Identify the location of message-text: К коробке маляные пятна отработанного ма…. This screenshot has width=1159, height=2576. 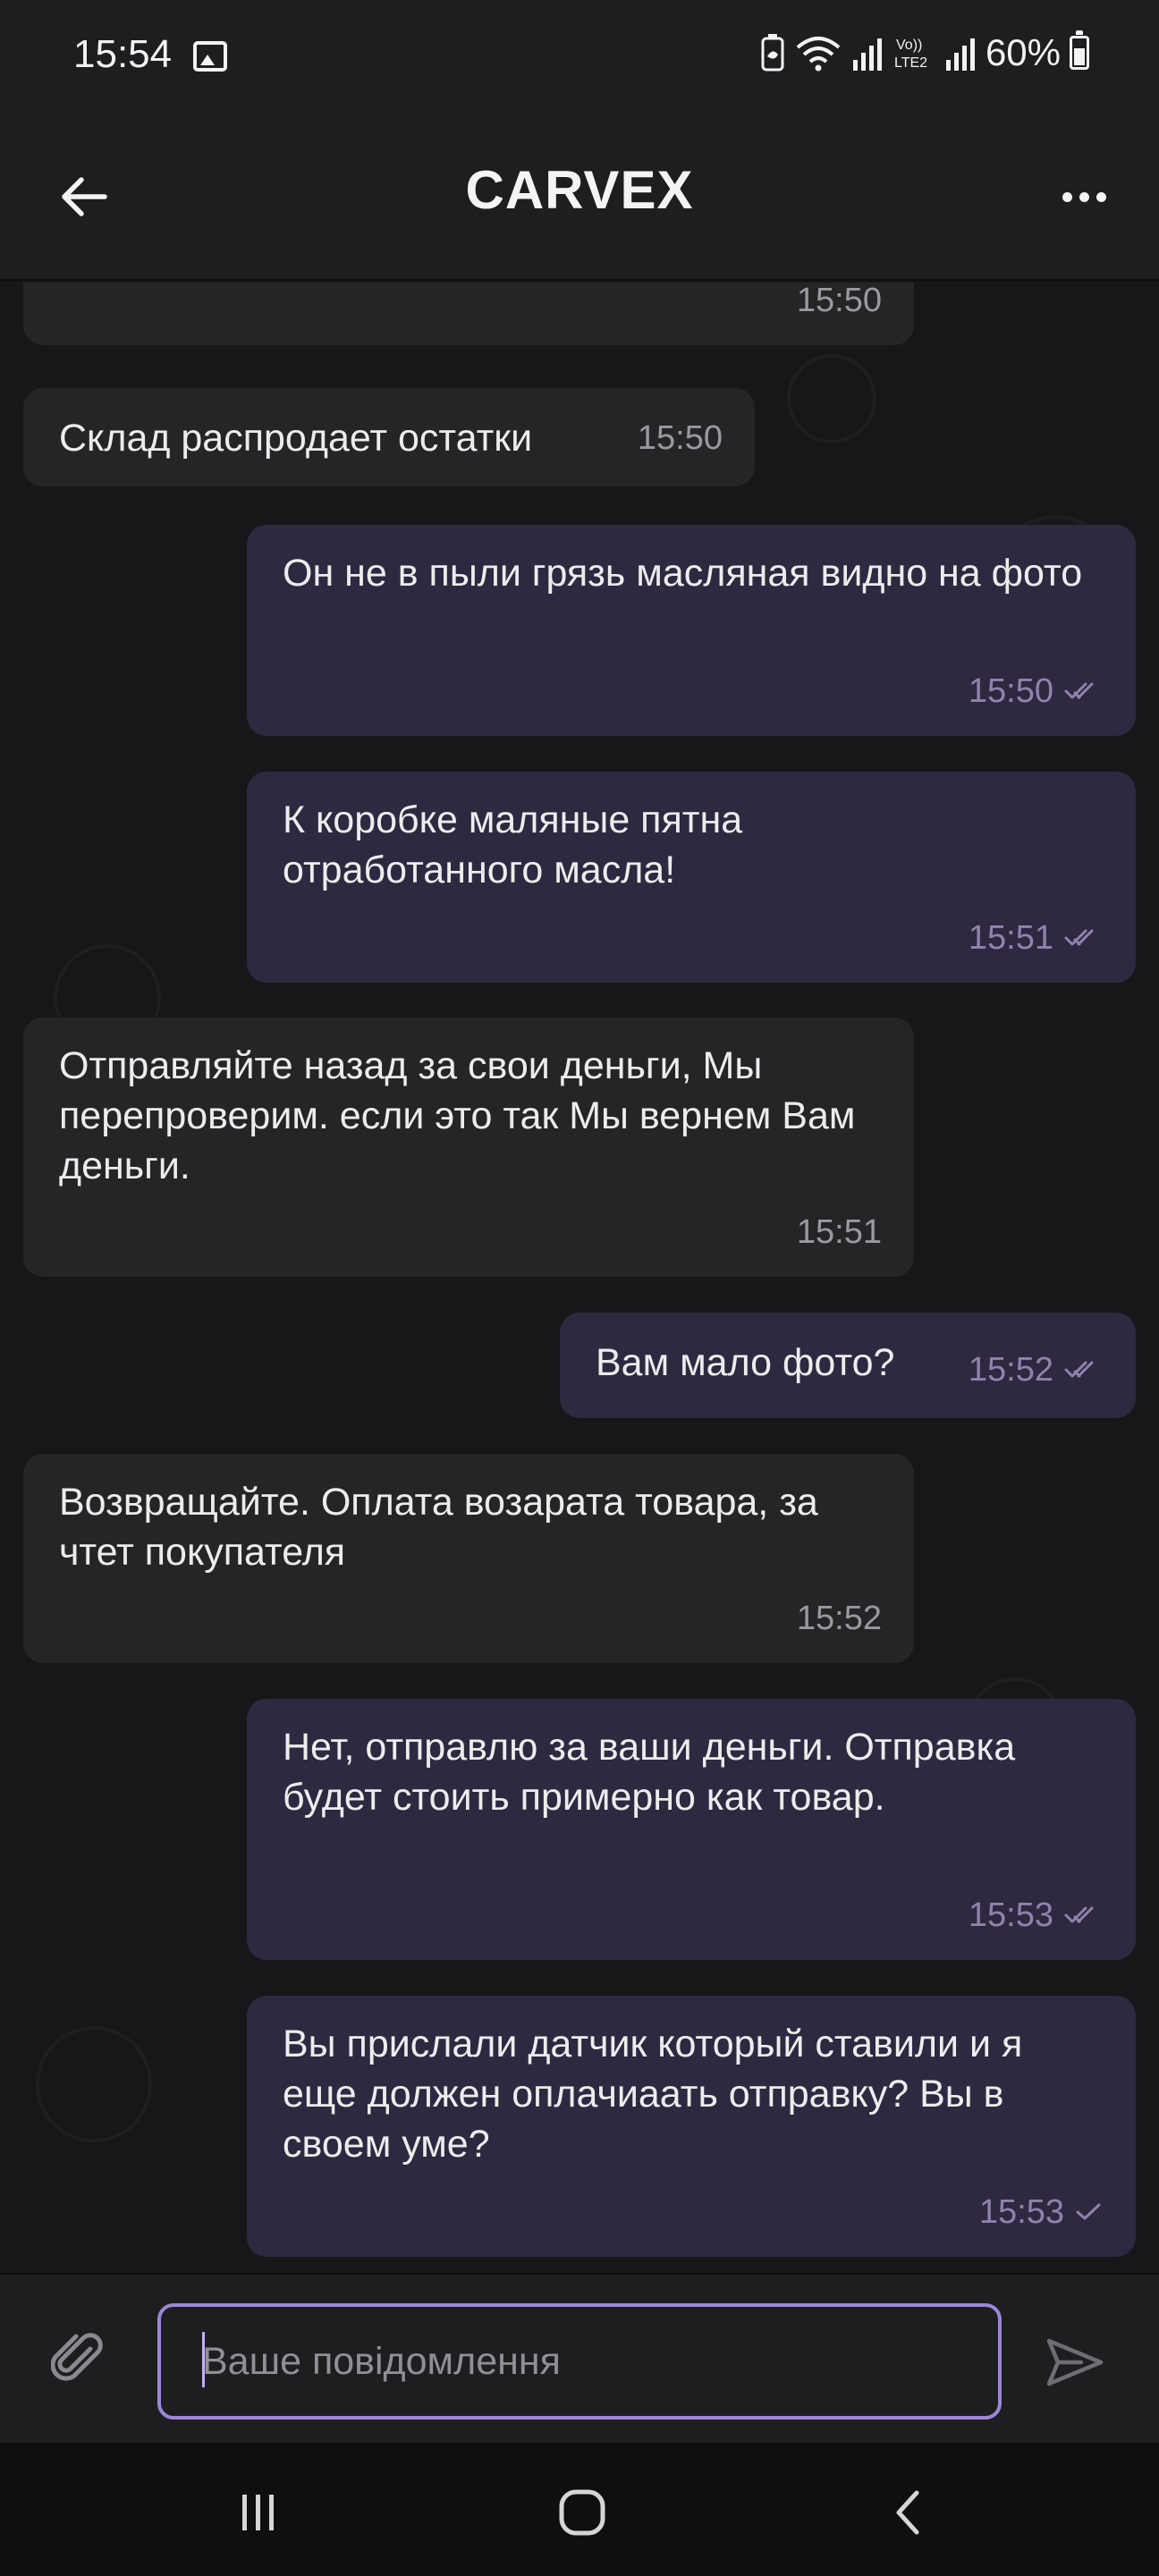
(513, 844).